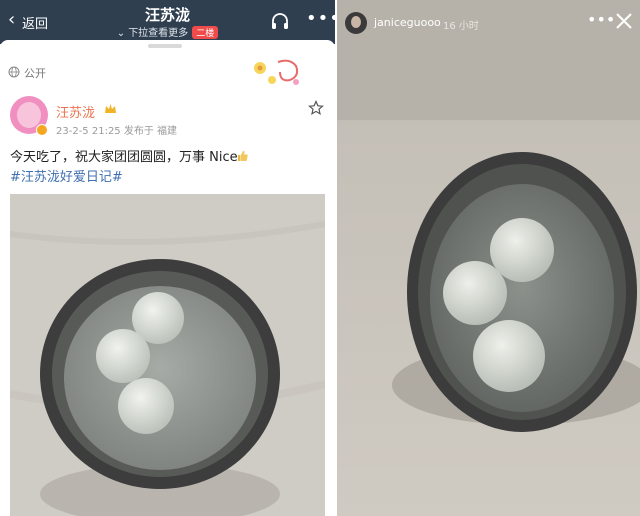 This screenshot has width=640, height=516. I want to click on pull-down-hint: 下拉查看更多, so click(158, 33).